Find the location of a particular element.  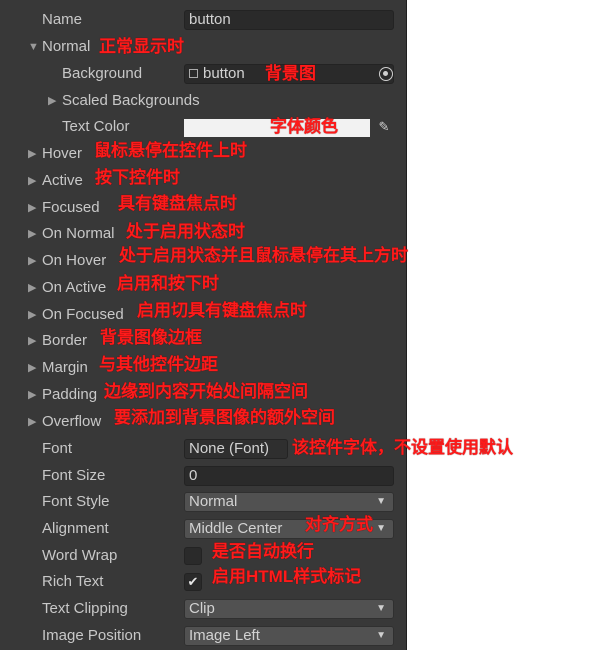

on-hover-annotation: 处于启用状态并且鼠标悬停在其上方时 is located at coordinates (263, 255).